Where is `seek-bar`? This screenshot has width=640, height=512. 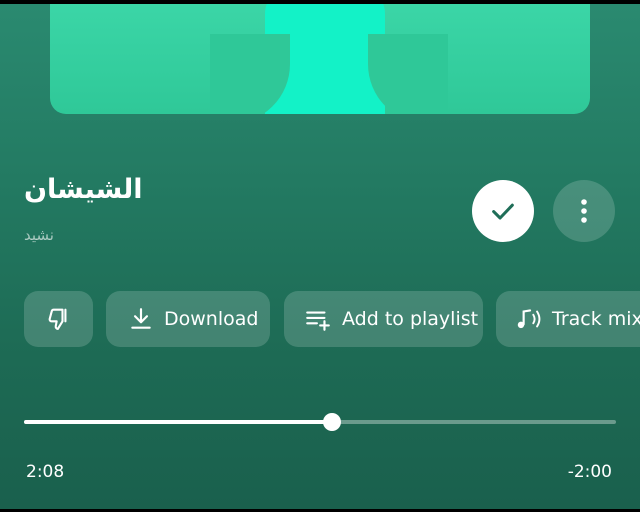
seek-bar is located at coordinates (320, 422).